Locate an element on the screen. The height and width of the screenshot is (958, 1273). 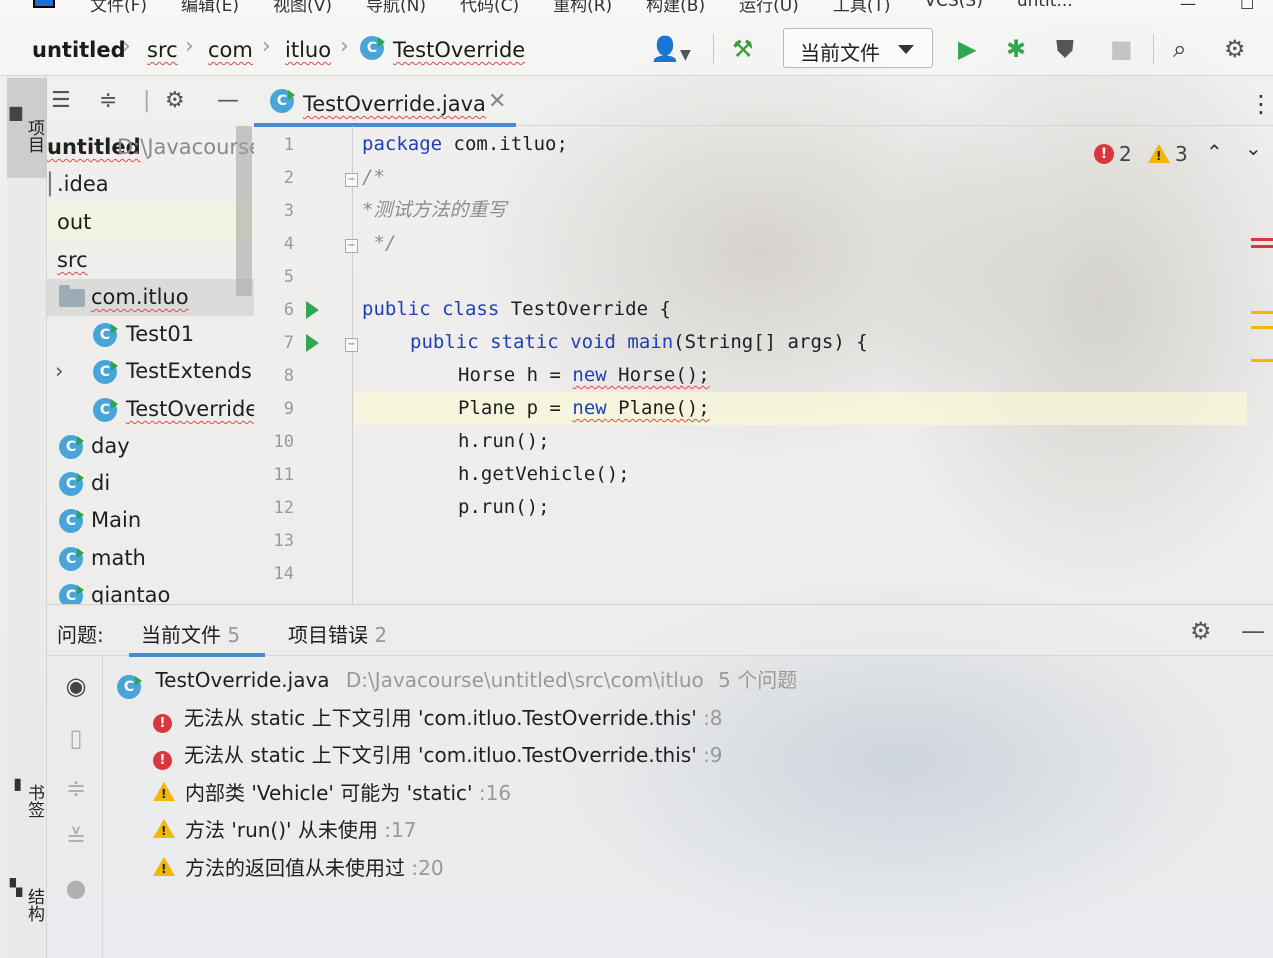
toolbar-separator is located at coordinates (713, 49).